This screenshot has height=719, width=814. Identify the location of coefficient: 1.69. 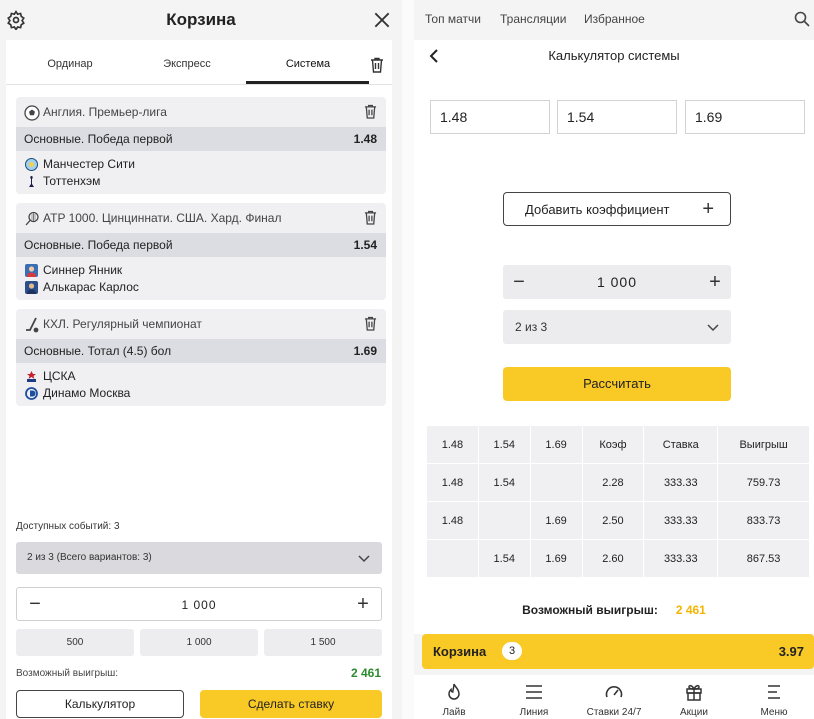
(365, 351).